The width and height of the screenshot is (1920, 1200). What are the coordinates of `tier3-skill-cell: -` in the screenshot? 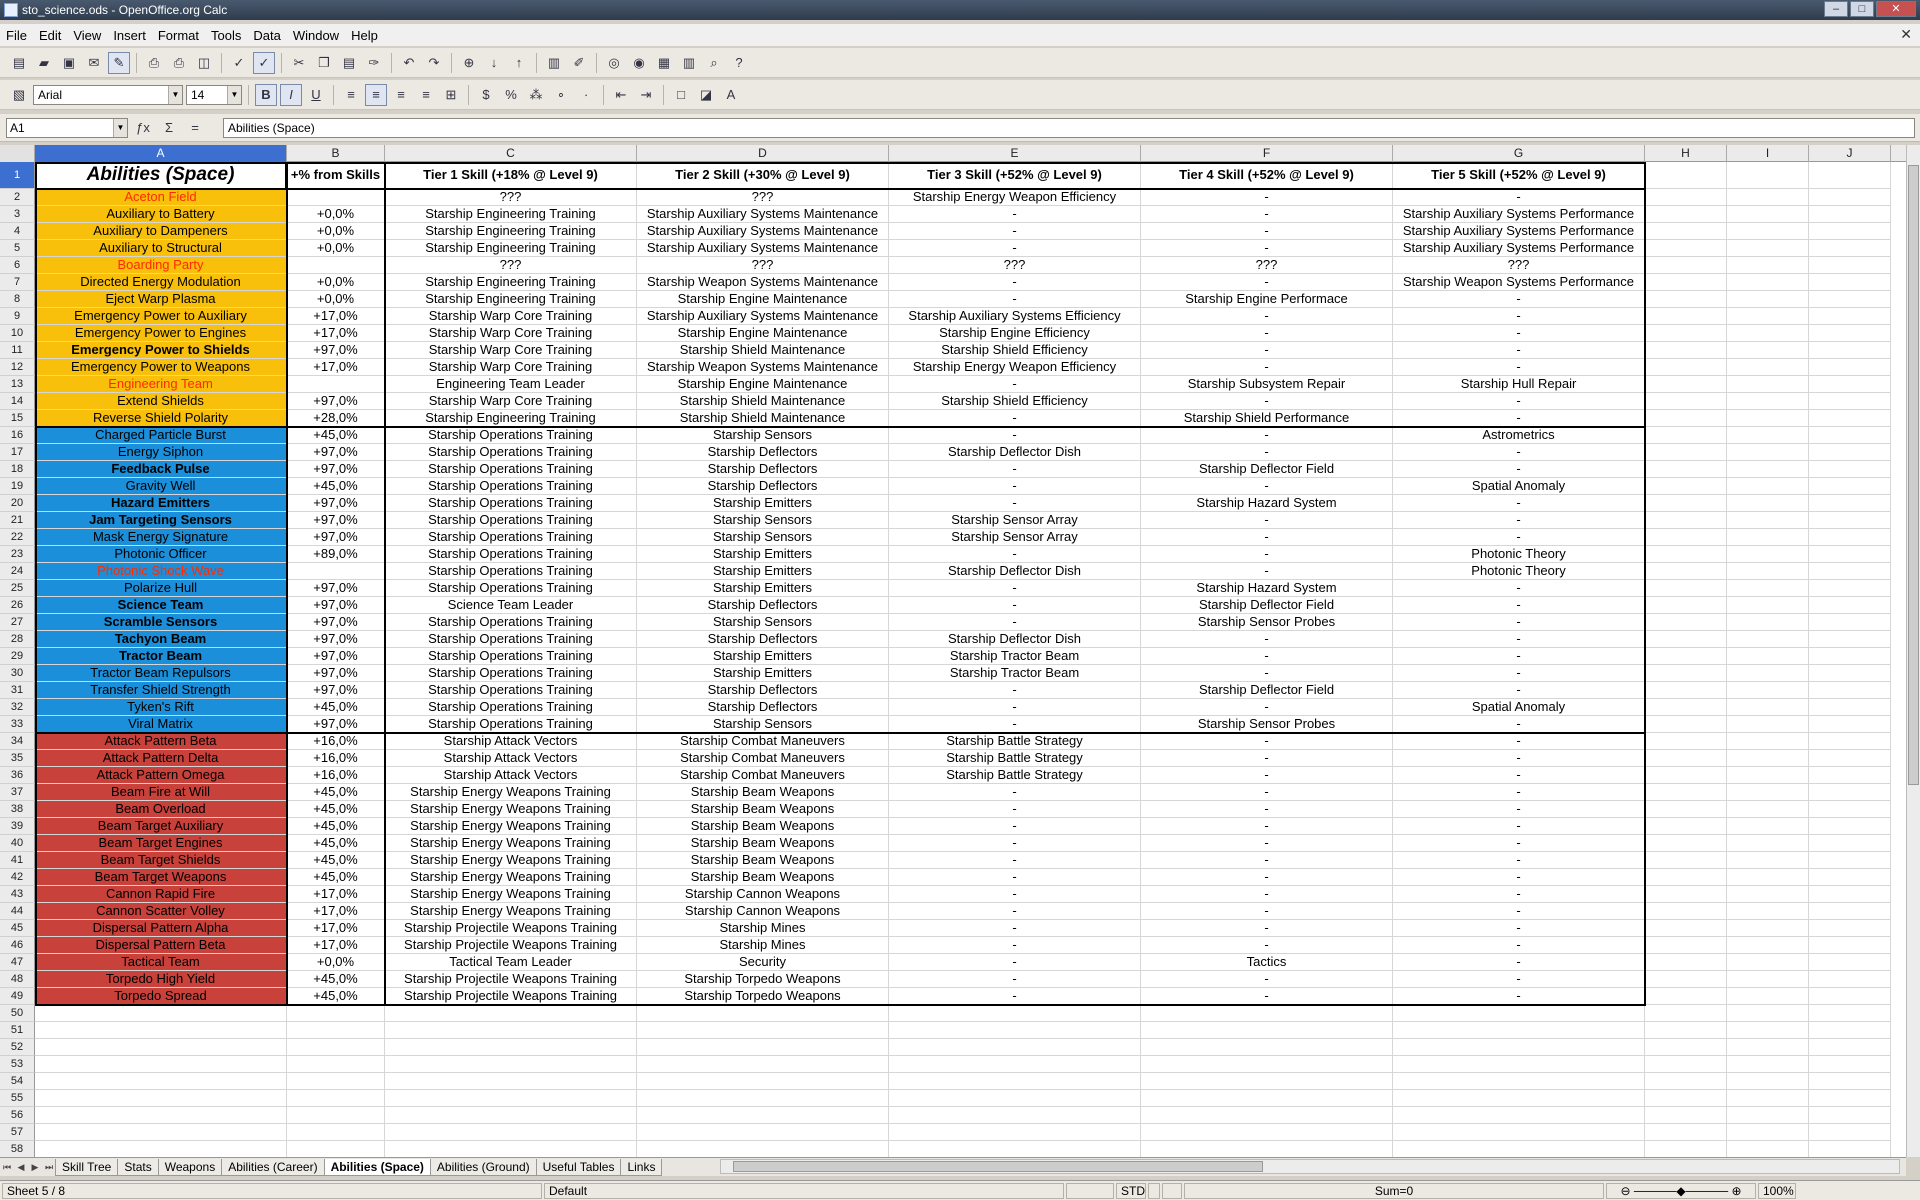 It's located at (1015, 588).